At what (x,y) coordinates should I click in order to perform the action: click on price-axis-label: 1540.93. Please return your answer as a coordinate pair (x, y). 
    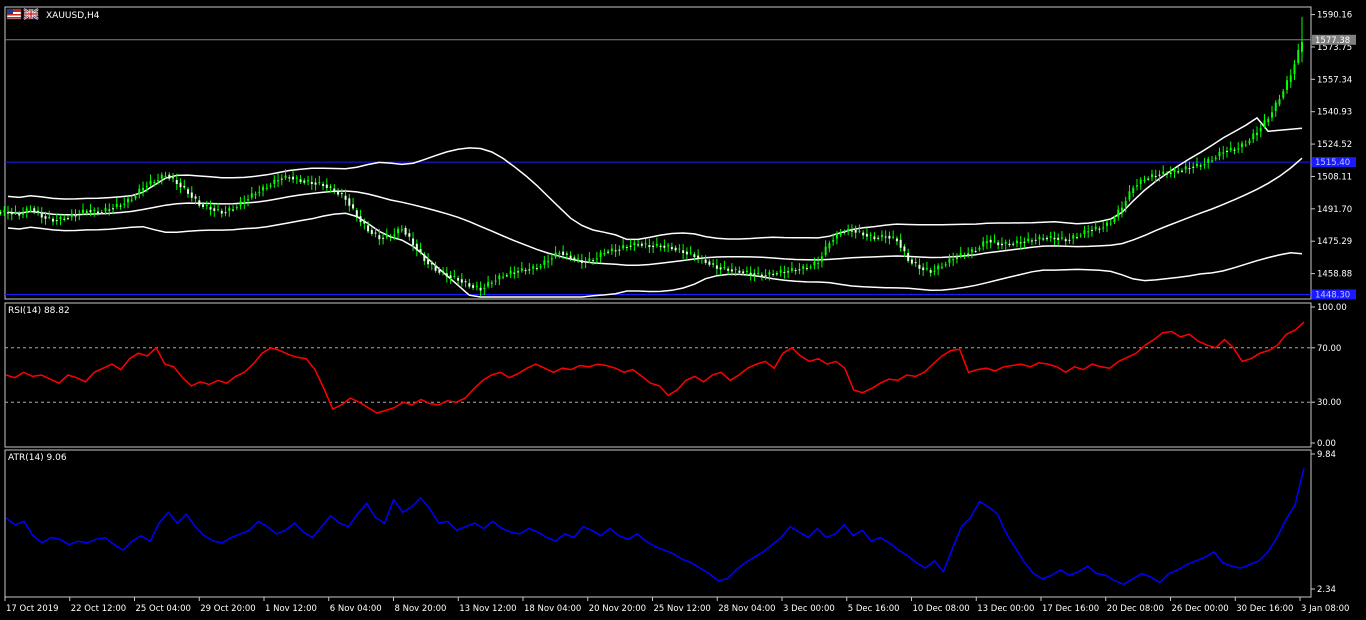
    Looking at the image, I should click on (1334, 113).